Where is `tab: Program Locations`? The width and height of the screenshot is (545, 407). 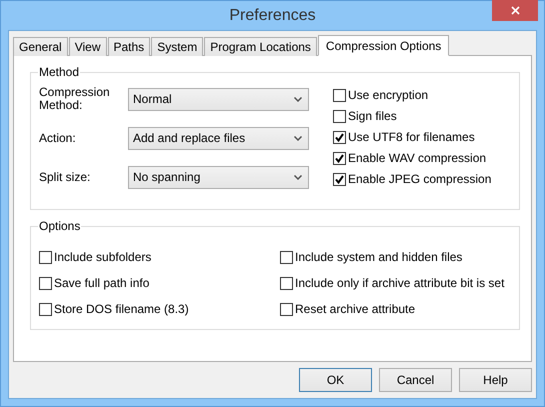
tab: Program Locations is located at coordinates (260, 46).